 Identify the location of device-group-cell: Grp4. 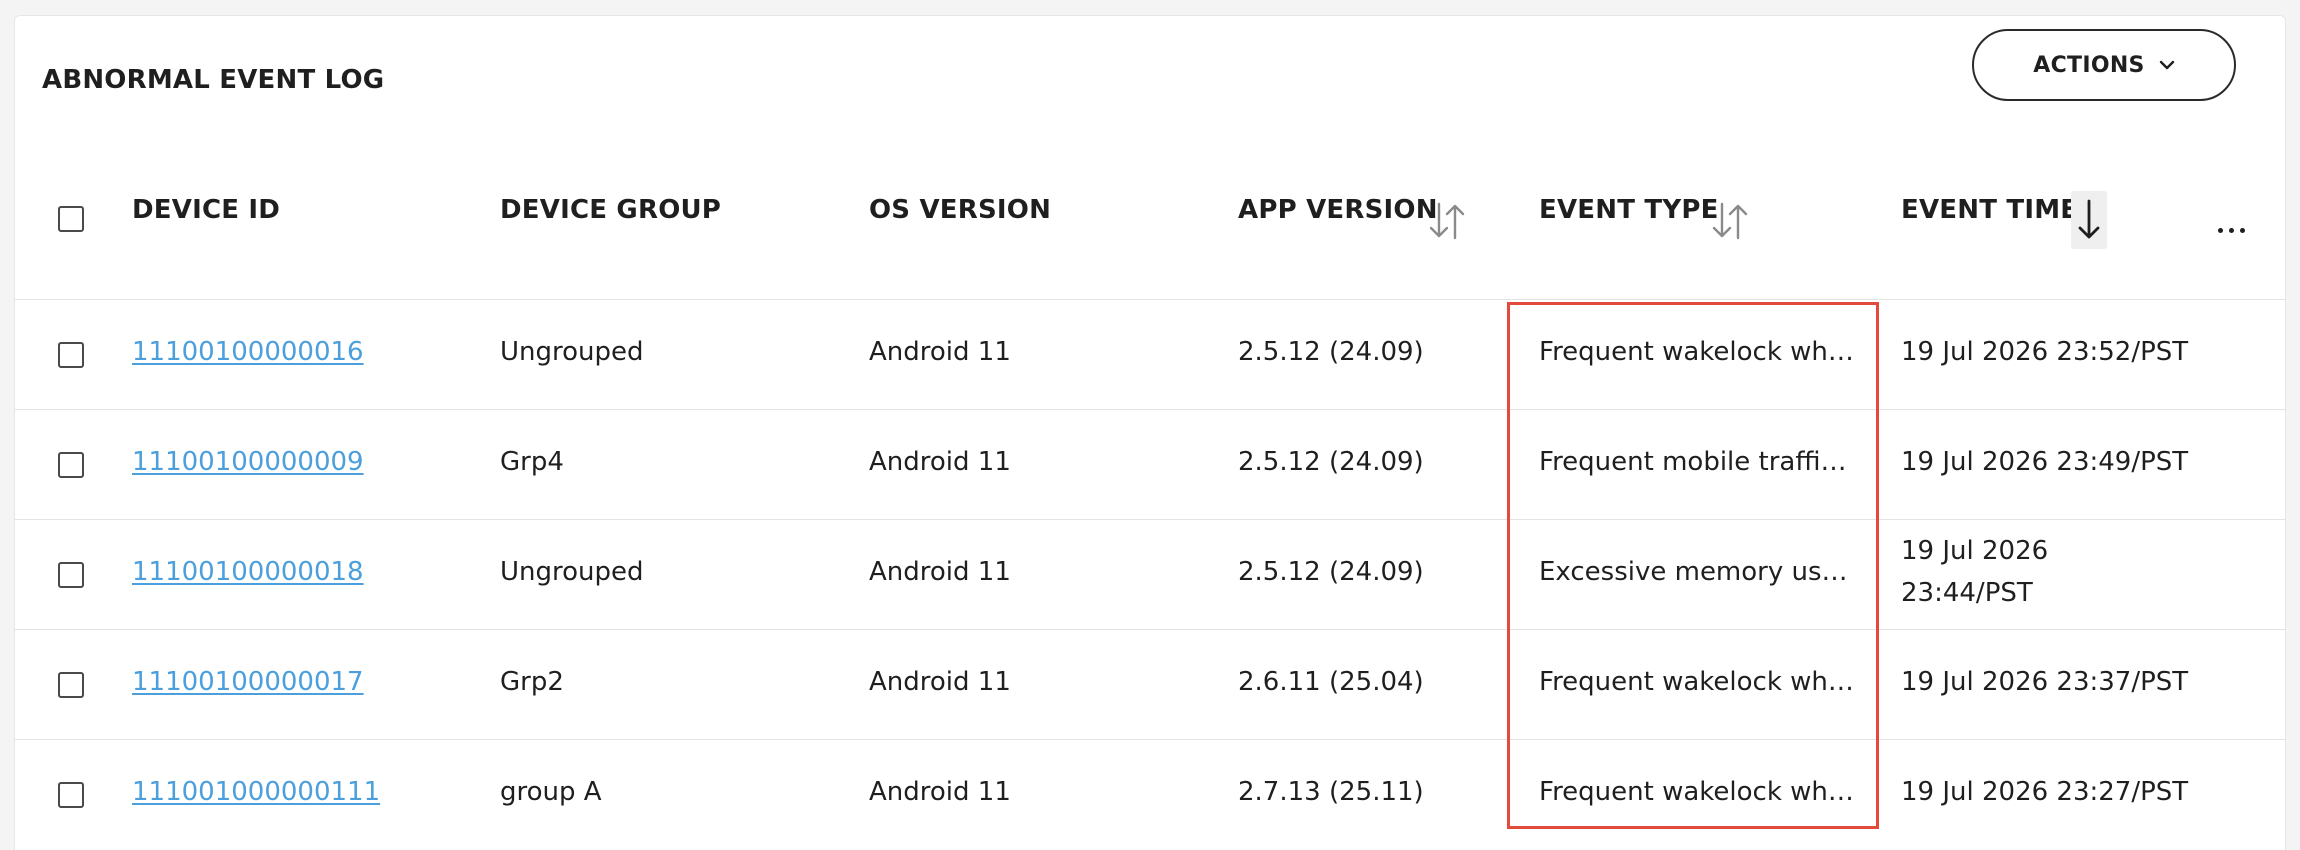
(532, 462).